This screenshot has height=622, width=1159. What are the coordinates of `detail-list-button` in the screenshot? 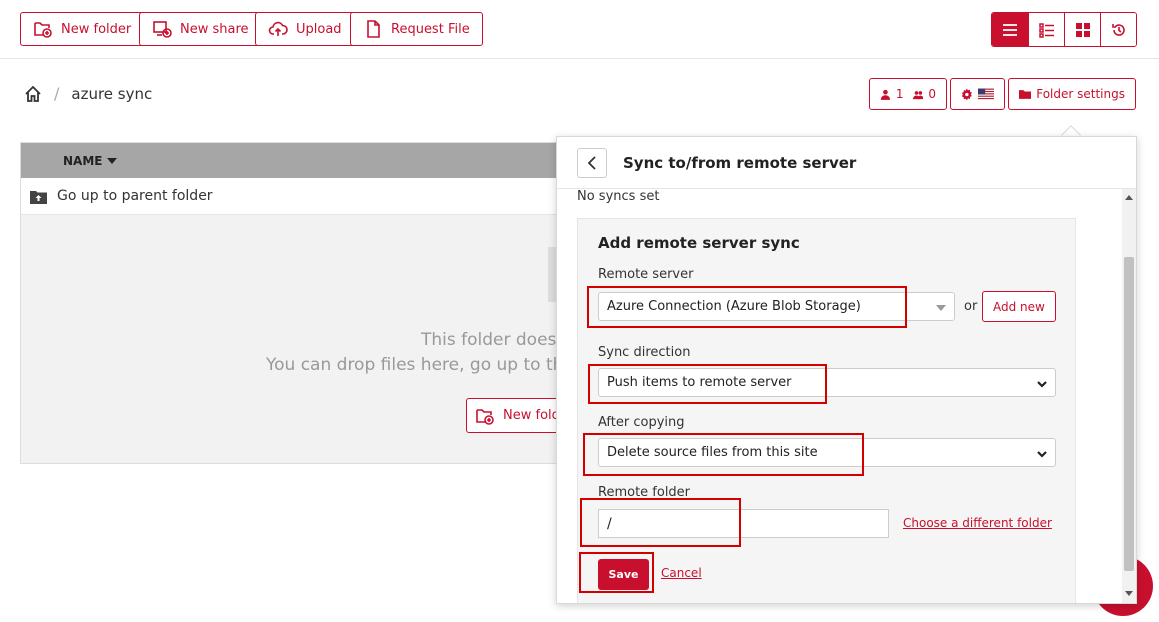 It's located at (1046, 29).